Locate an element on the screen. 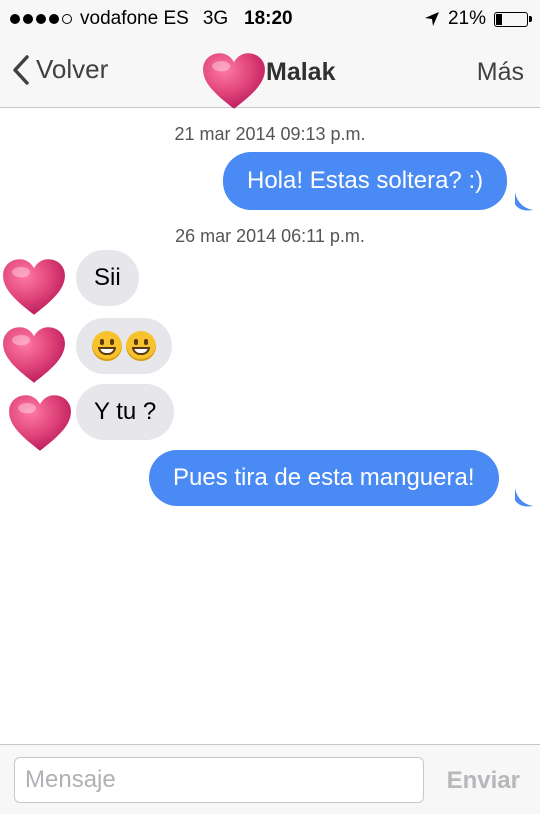 This screenshot has width=540, height=814. status-time: 18:20 is located at coordinates (268, 18).